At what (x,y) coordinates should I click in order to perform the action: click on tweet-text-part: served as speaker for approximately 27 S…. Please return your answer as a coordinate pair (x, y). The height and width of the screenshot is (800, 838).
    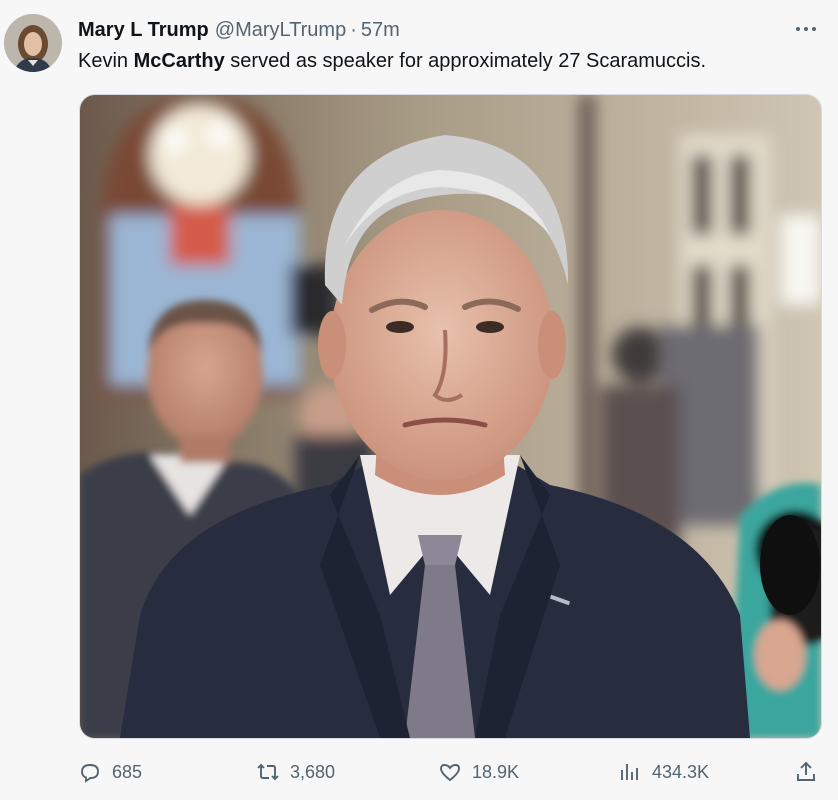
    Looking at the image, I should click on (465, 61).